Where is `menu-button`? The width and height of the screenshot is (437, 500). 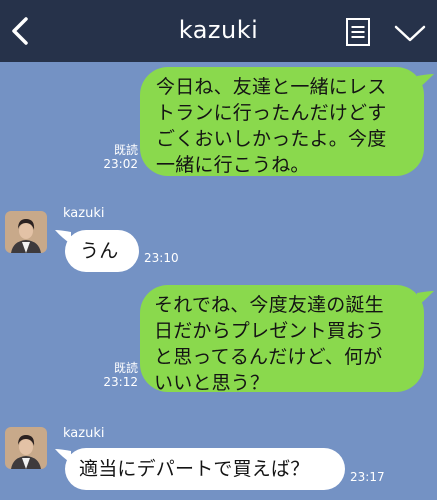 menu-button is located at coordinates (410, 33).